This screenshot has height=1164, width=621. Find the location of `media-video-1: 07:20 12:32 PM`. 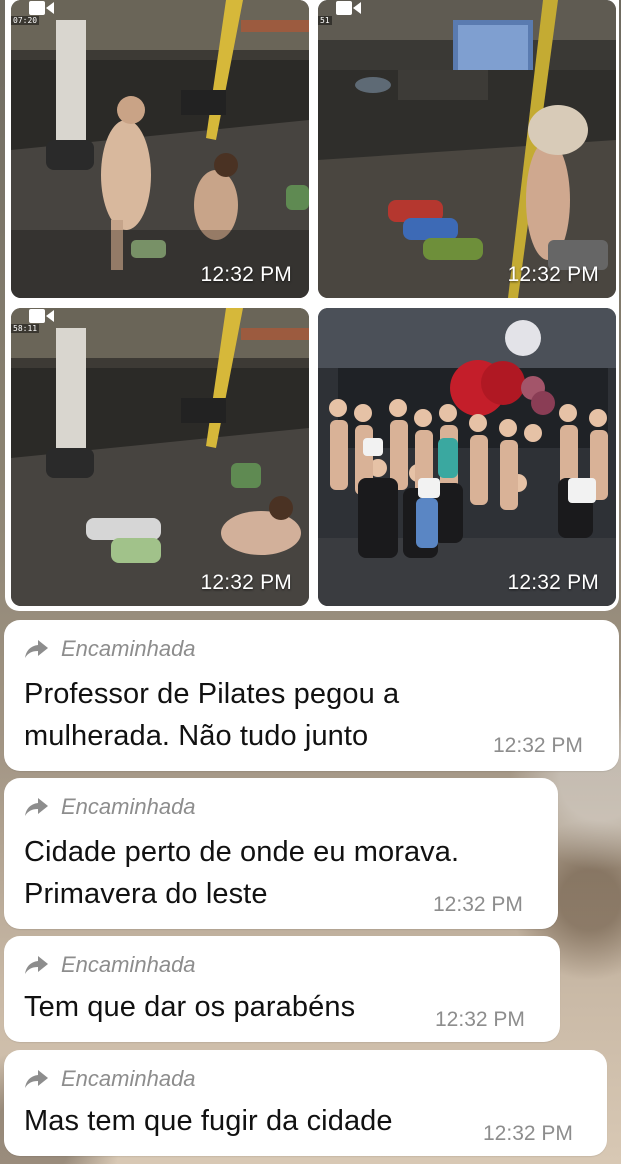

media-video-1: 07:20 12:32 PM is located at coordinates (160, 149).